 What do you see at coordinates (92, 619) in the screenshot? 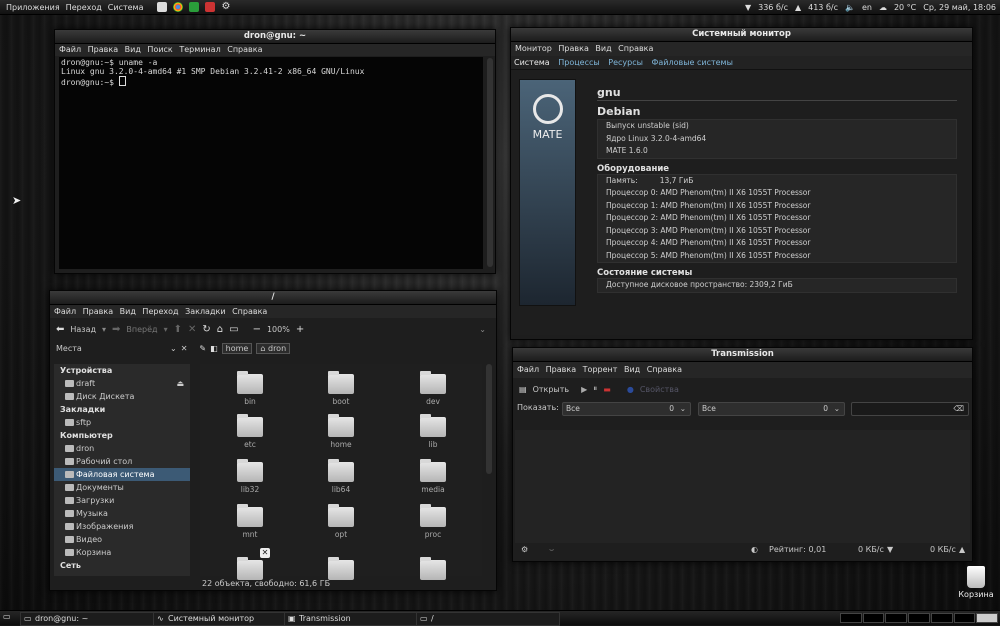
I see `task-terminal: ▭ dron@gnu: ~` at bounding box center [92, 619].